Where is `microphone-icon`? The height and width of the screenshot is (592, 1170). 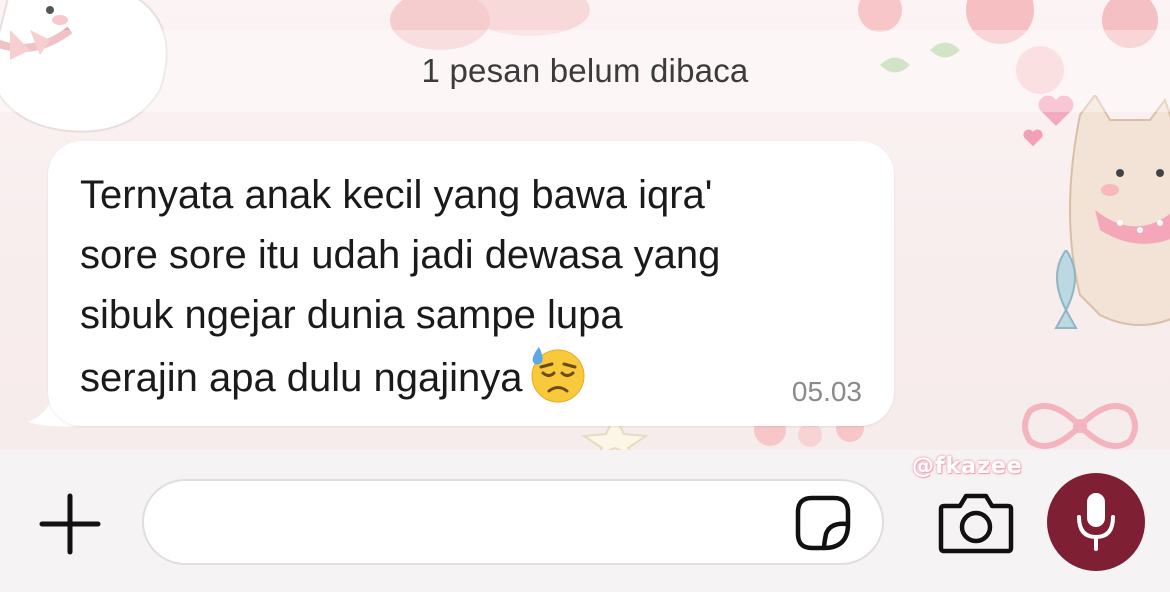
microphone-icon is located at coordinates (1096, 522).